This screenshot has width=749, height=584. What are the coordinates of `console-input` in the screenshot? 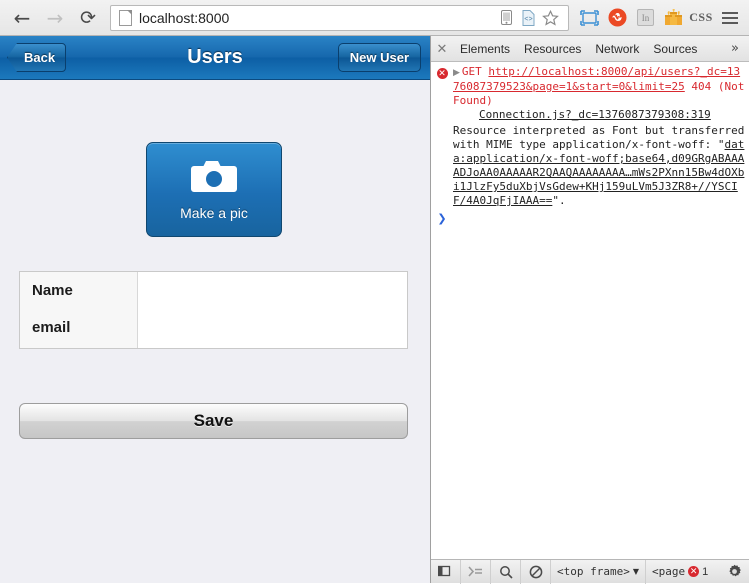 It's located at (601, 218).